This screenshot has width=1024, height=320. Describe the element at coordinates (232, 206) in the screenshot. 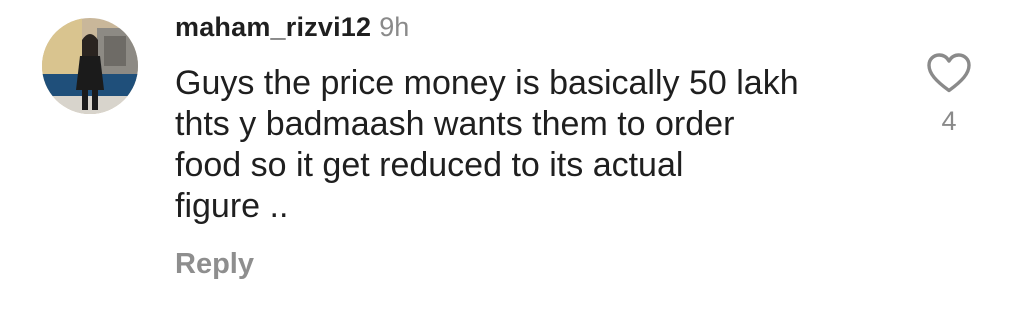

I see `comment-text-line: figure ..` at that location.